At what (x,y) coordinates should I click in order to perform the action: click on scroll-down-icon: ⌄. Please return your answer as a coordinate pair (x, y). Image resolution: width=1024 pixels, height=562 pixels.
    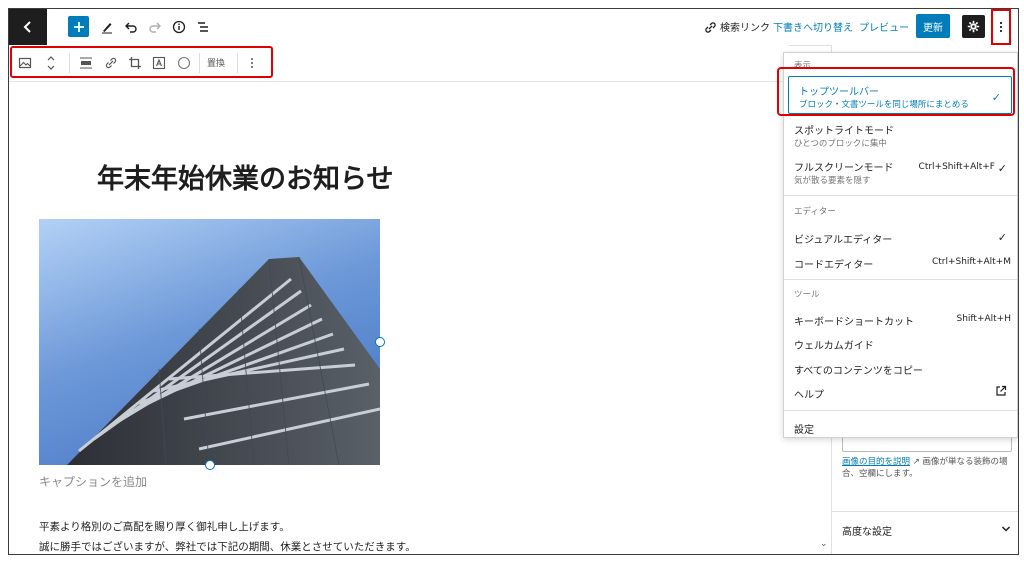
    Looking at the image, I should click on (824, 544).